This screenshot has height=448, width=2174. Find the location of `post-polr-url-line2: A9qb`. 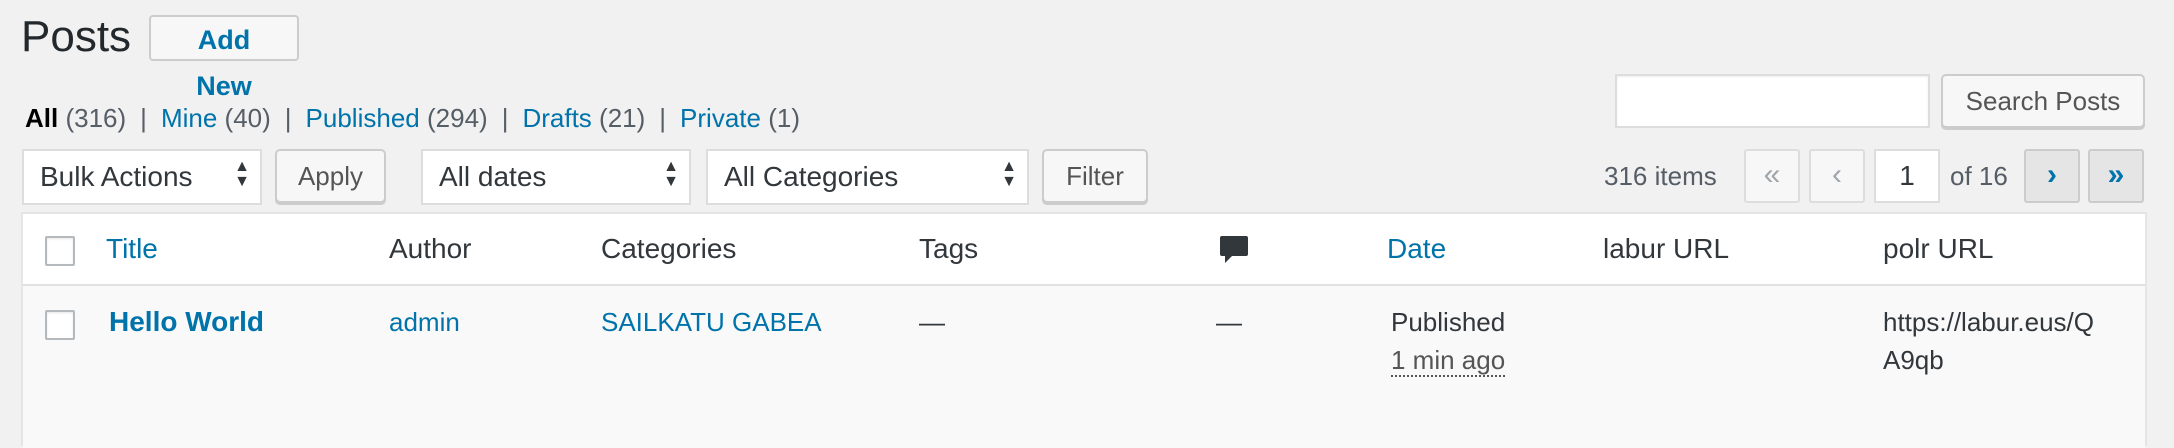

post-polr-url-line2: A9qb is located at coordinates (1913, 360).